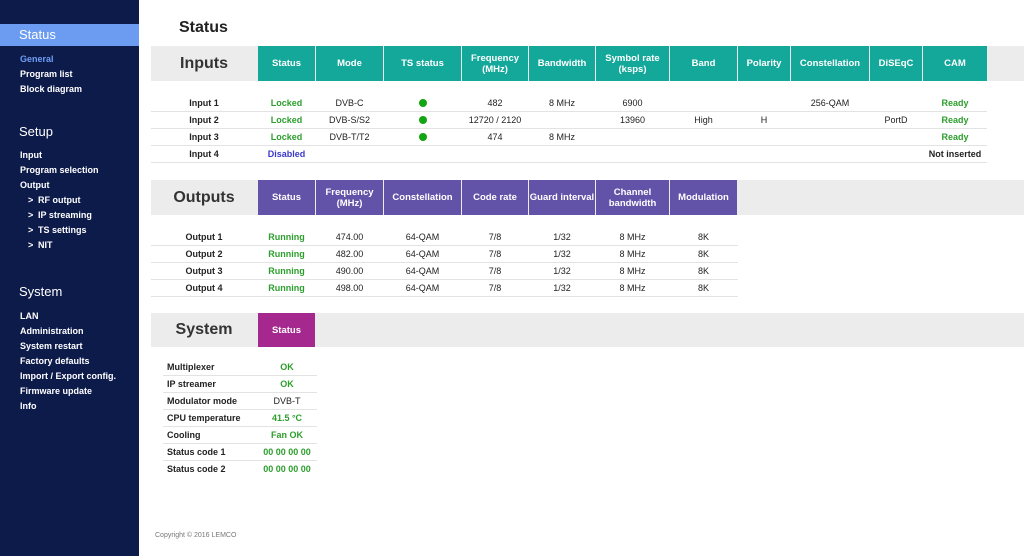  What do you see at coordinates (561, 103) in the screenshot?
I see `input-bandwidth: 8 MHz` at bounding box center [561, 103].